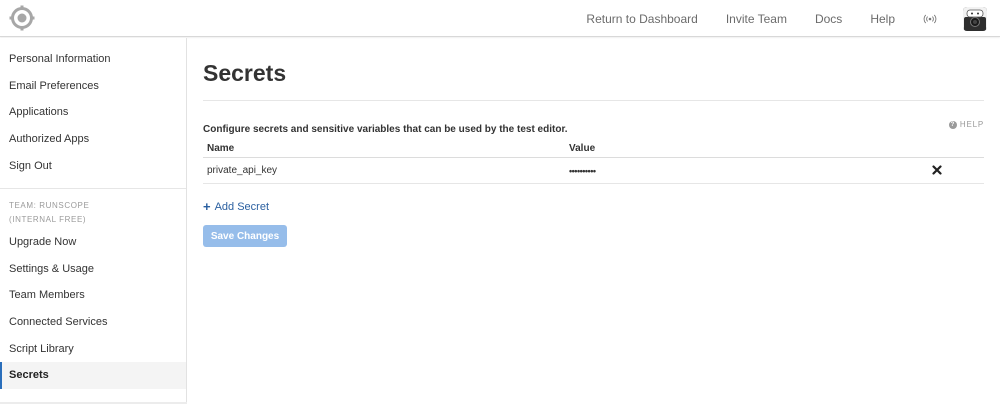  I want to click on docs-link: Docs, so click(828, 19).